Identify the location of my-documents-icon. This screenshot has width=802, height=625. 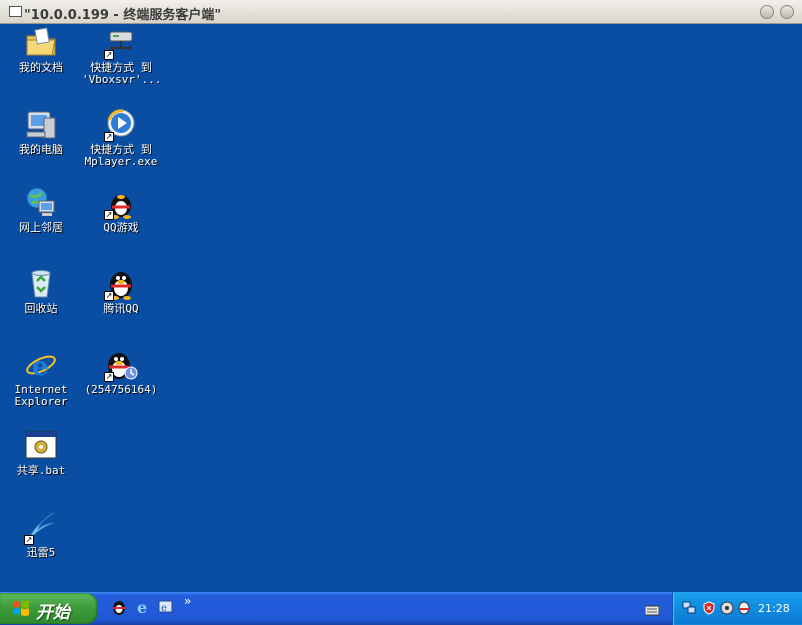
(41, 43).